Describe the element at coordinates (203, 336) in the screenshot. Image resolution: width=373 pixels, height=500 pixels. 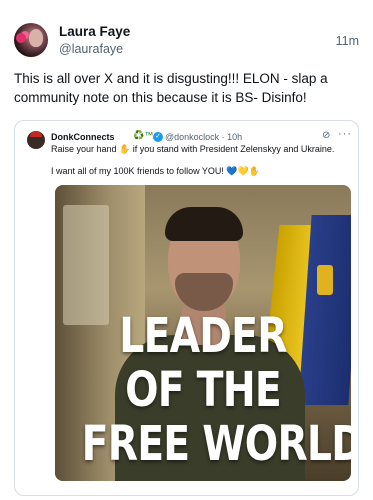
I see `headline-line: LEADER` at that location.